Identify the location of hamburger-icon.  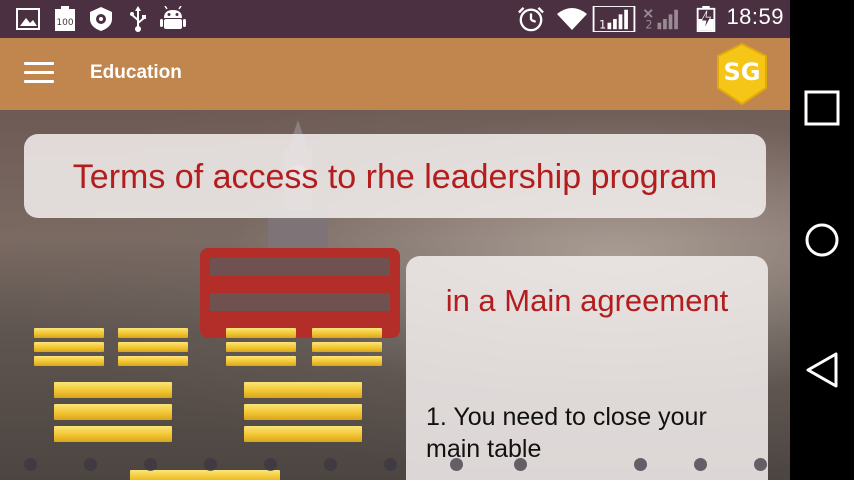
(39, 63).